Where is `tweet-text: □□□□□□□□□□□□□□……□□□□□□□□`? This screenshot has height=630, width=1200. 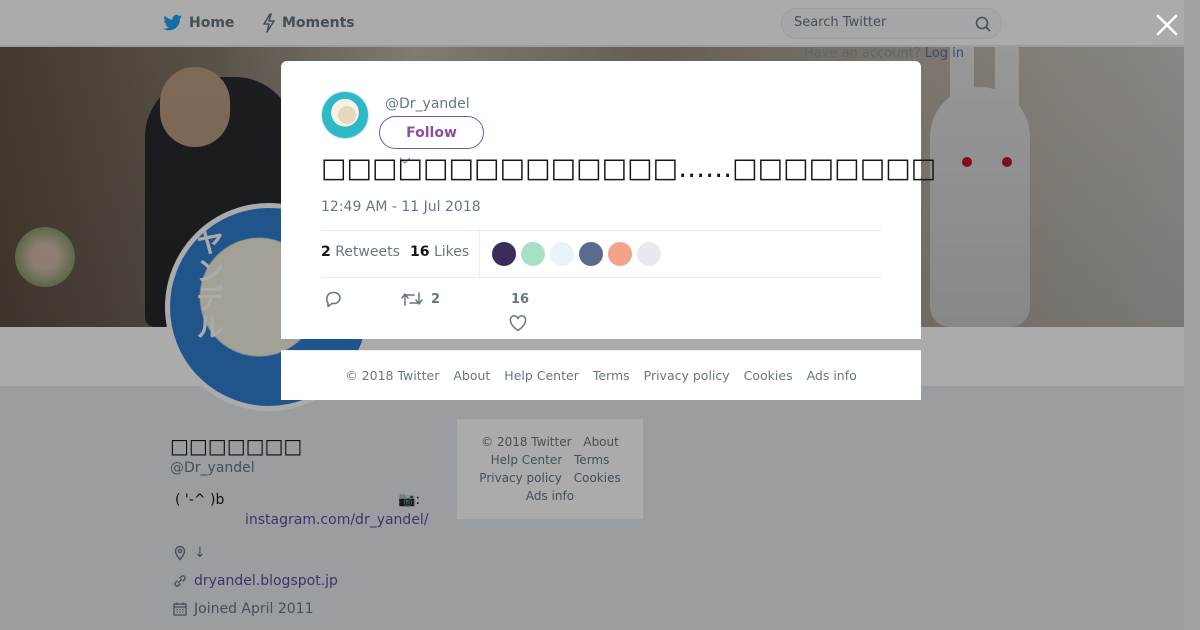
tweet-text: □□□□□□□□□□□□□□……□□□□□□□□ is located at coordinates (629, 168).